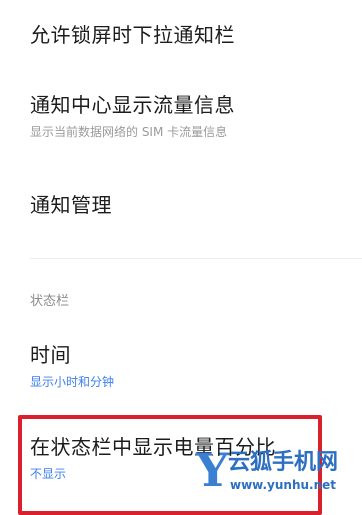 The width and height of the screenshot is (362, 515). I want to click on setting-title: 通知中心显示流量信息, so click(132, 105).